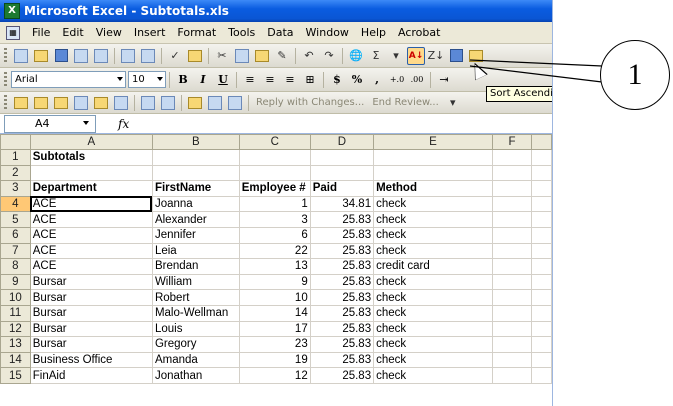  Describe the element at coordinates (536, 71) in the screenshot. I see `callout-lines` at that location.